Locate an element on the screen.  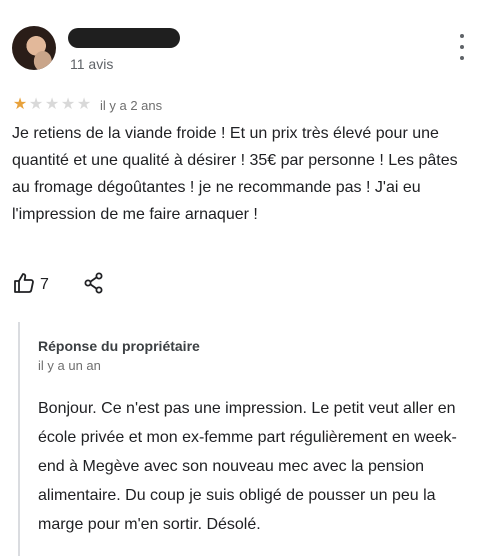
reviewer-name-redacted is located at coordinates (124, 38).